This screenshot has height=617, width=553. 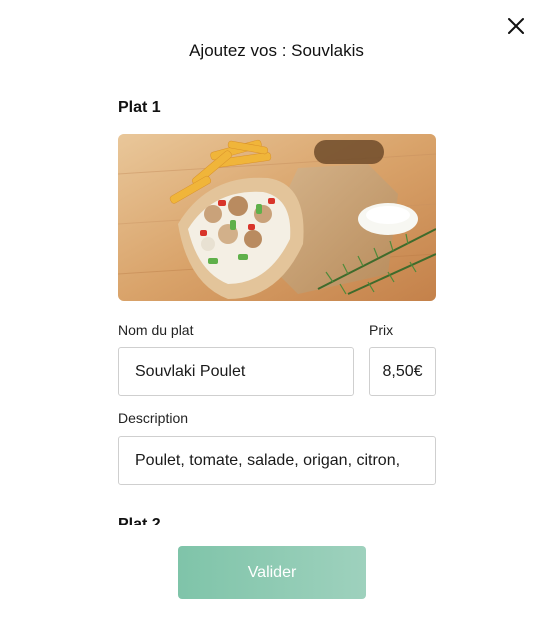 I want to click on modal-title: Ajoutez vos : Souvlakis, so click(x=276, y=50).